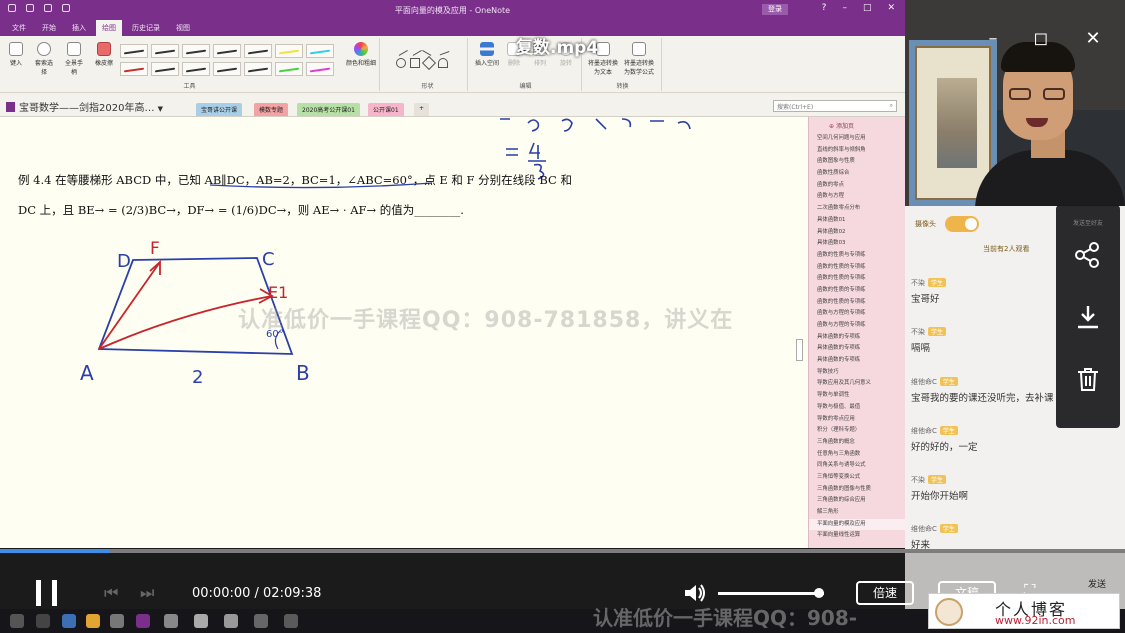  I want to click on page-list-item: 积分（理科专题）, so click(857, 431).